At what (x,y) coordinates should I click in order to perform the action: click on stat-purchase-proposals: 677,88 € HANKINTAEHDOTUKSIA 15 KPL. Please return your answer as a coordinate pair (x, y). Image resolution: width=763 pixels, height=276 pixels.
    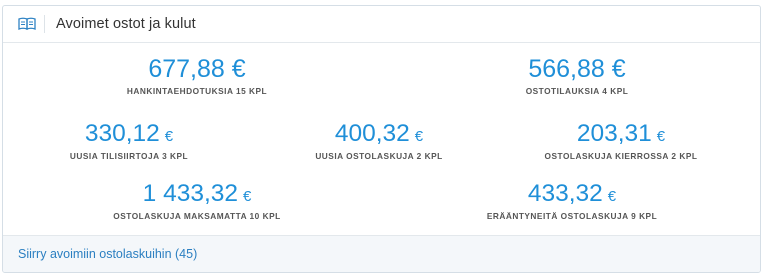
    Looking at the image, I should click on (197, 76).